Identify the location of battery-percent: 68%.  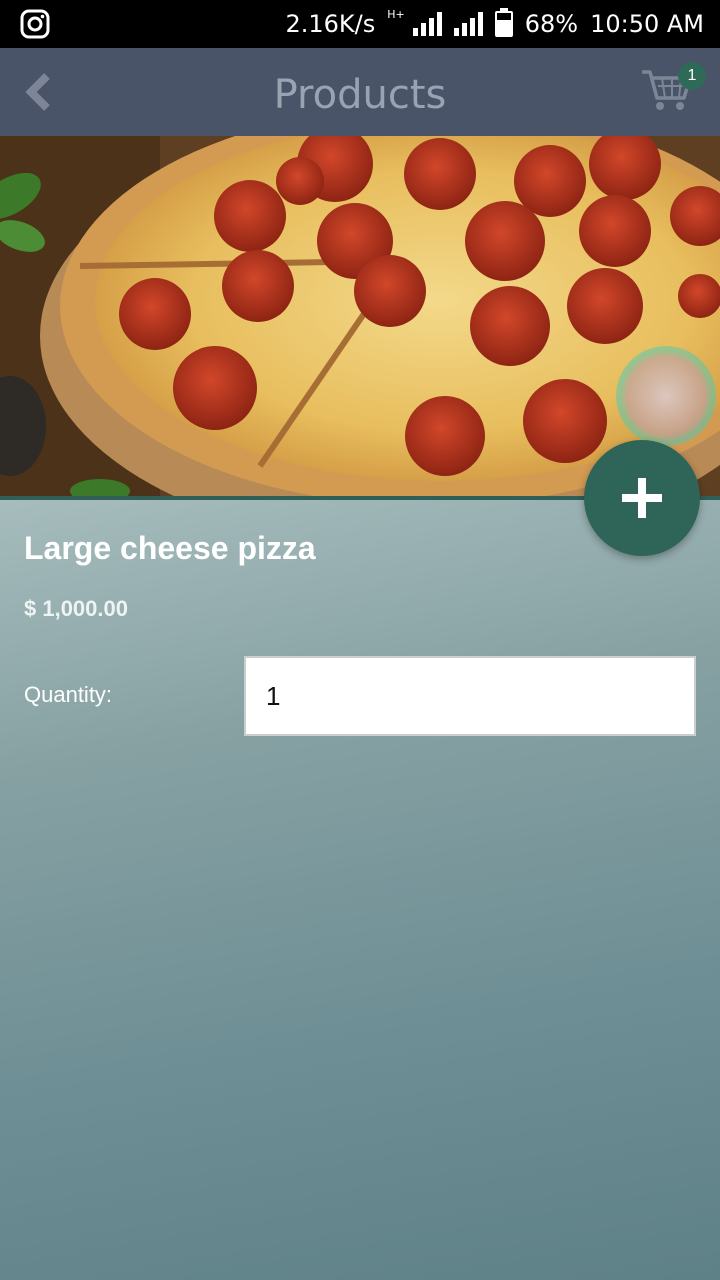
(551, 24).